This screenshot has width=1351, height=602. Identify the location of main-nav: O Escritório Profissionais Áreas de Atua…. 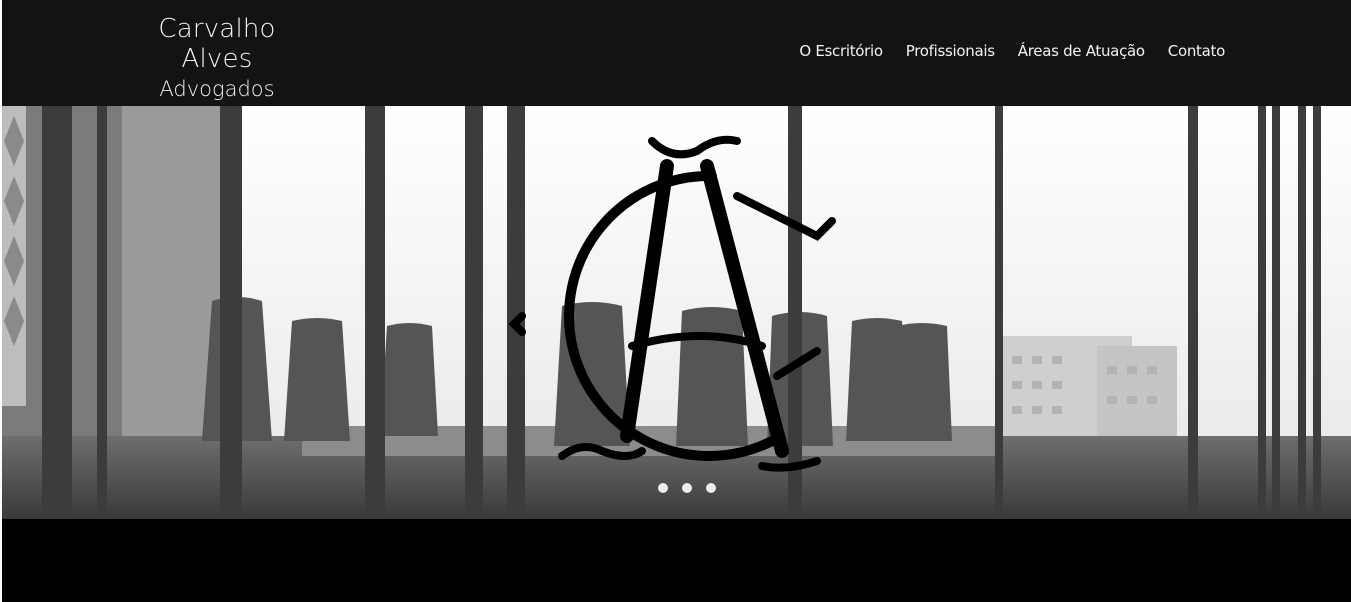
(1012, 51).